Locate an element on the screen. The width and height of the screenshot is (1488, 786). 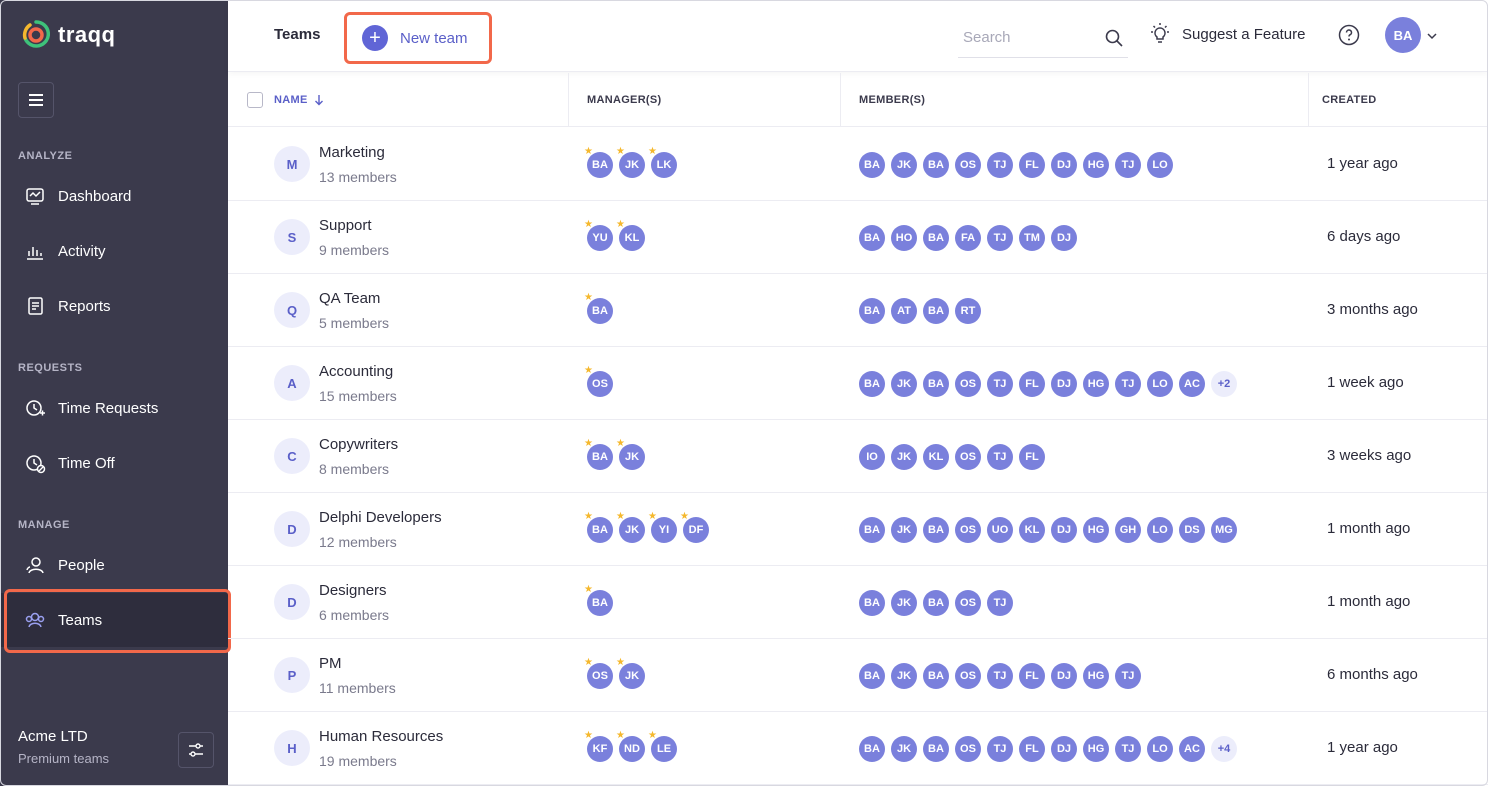
sidebar-item-activity: Activity is located at coordinates (114, 251).